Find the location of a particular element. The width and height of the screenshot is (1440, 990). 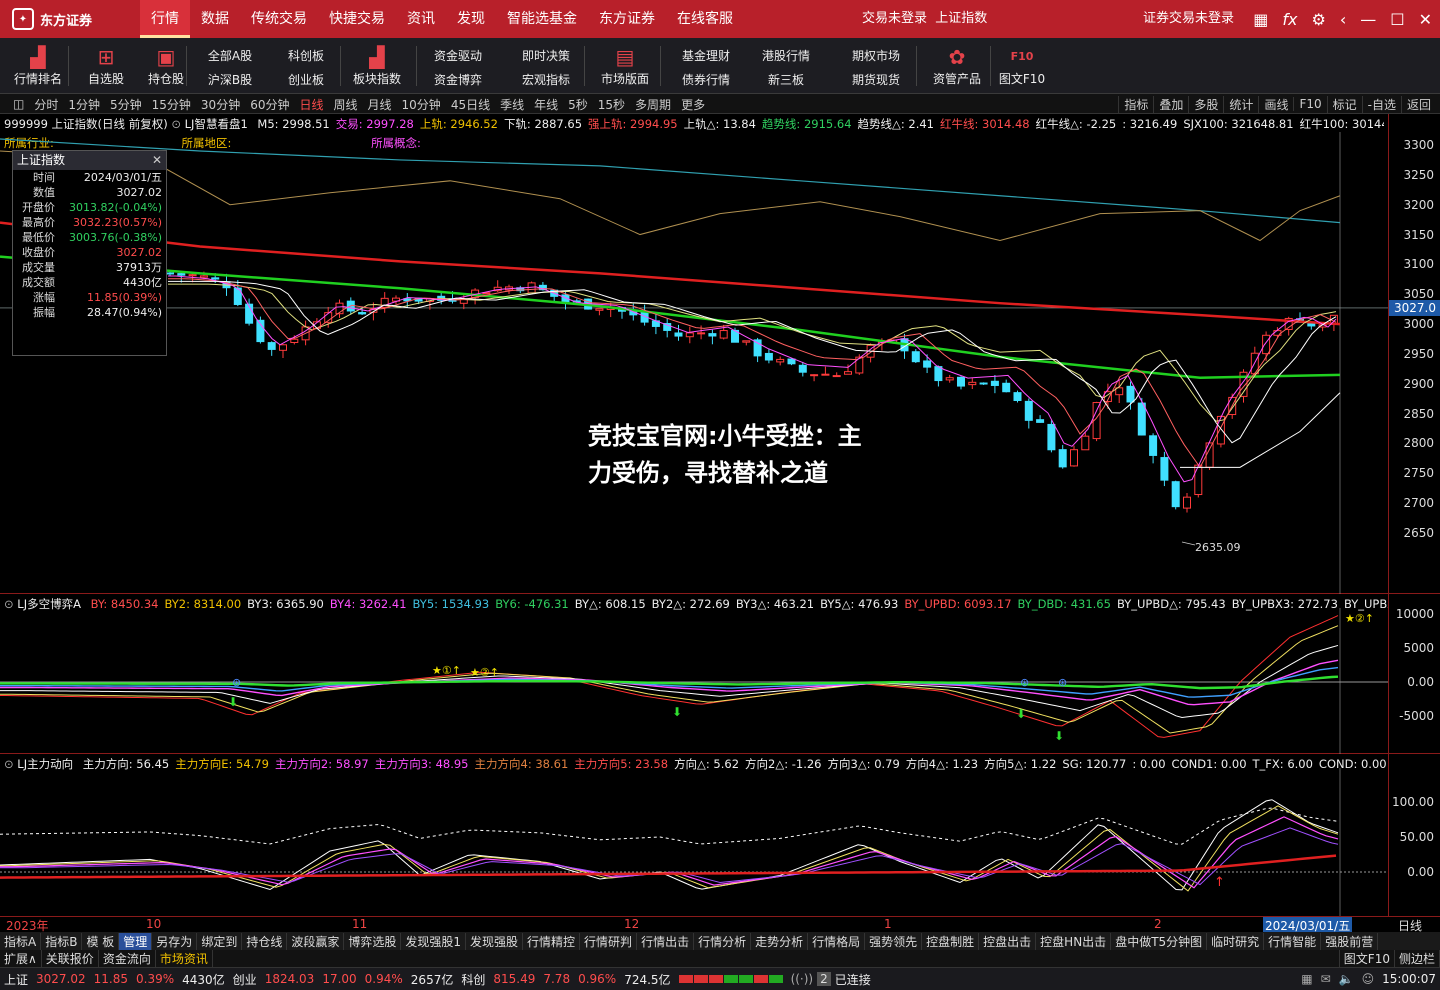

toolbar-item: 宏观指标 is located at coordinates (546, 80).